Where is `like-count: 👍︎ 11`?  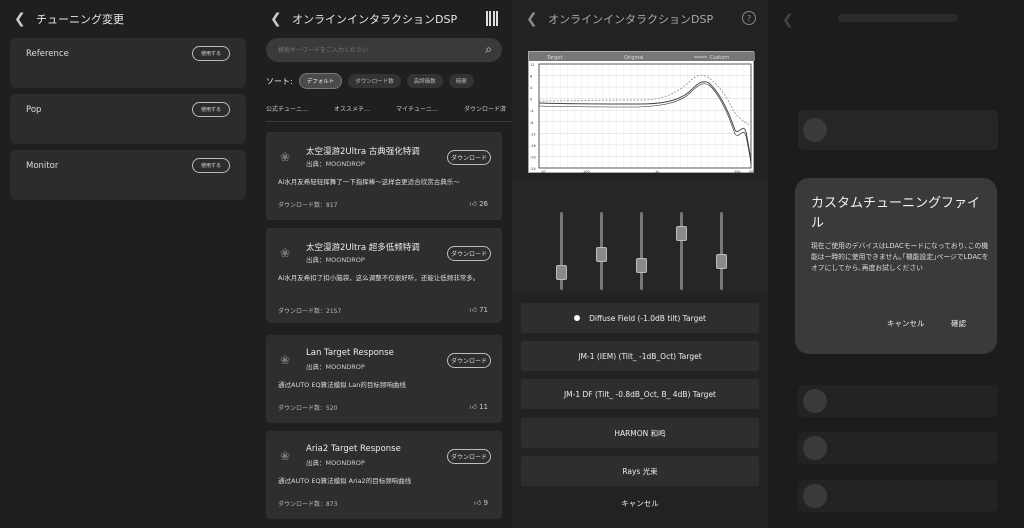
like-count: 👍︎ 11 is located at coordinates (479, 406).